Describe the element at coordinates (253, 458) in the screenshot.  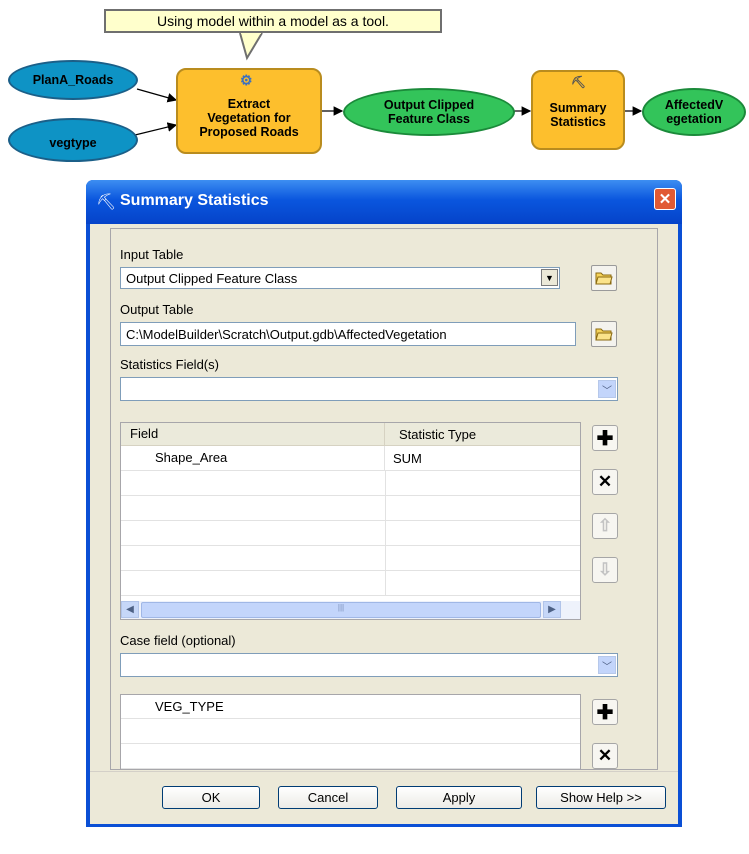
I see `cell-field: Shape_Area` at that location.